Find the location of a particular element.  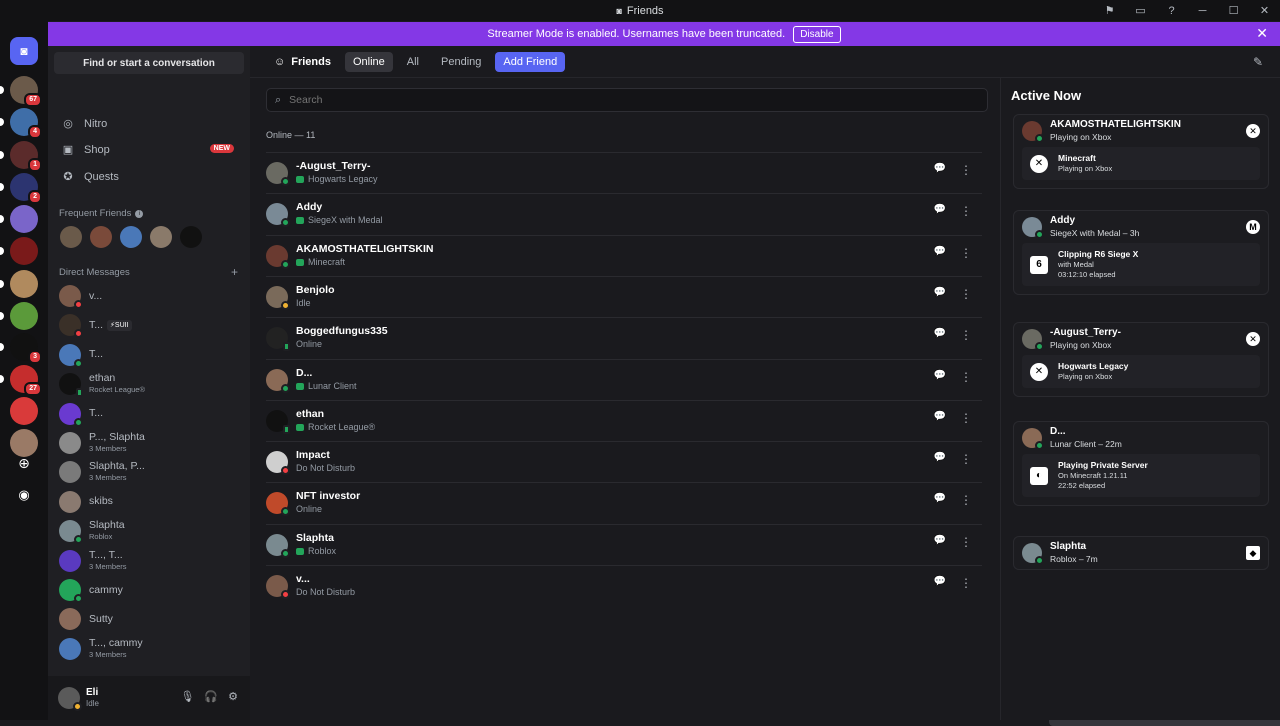

server-icon: 2 is located at coordinates (21, 188).